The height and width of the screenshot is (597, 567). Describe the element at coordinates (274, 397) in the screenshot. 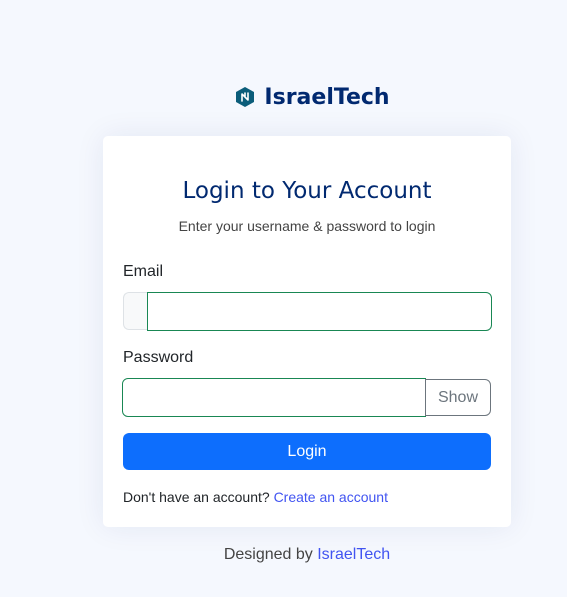

I see `password-field` at that location.